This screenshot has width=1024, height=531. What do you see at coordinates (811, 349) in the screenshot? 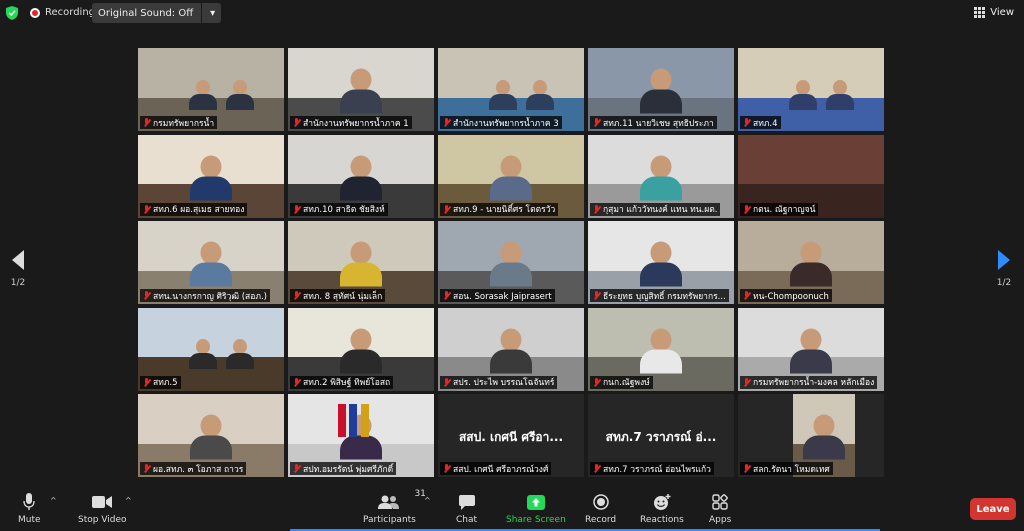
I see `video-tile: กรมทรัพยากรน้ำ-มงคล หลักเมือง` at bounding box center [811, 349].